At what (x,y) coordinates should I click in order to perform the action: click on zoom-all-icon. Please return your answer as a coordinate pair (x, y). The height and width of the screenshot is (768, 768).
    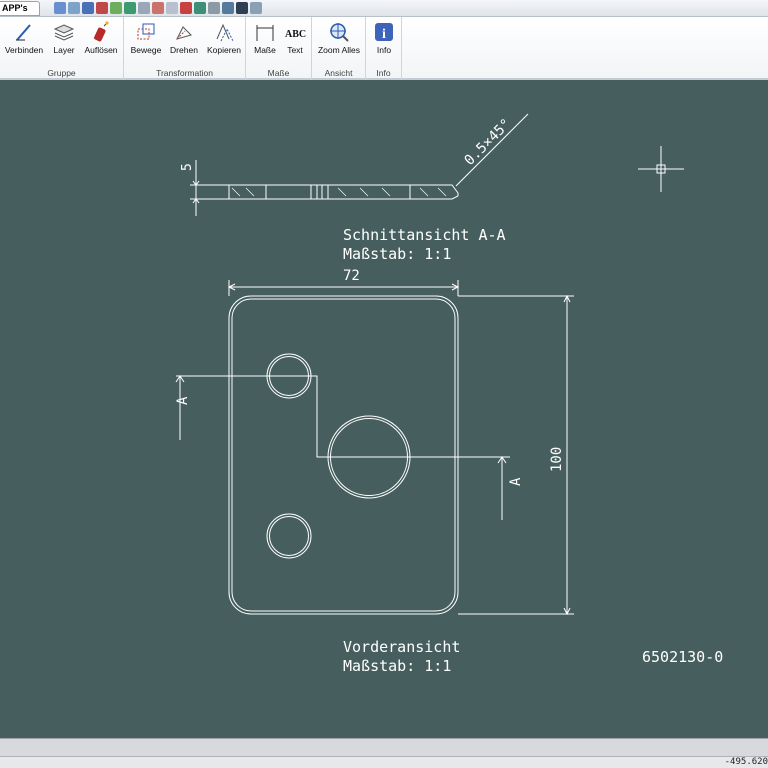
    Looking at the image, I should click on (339, 32).